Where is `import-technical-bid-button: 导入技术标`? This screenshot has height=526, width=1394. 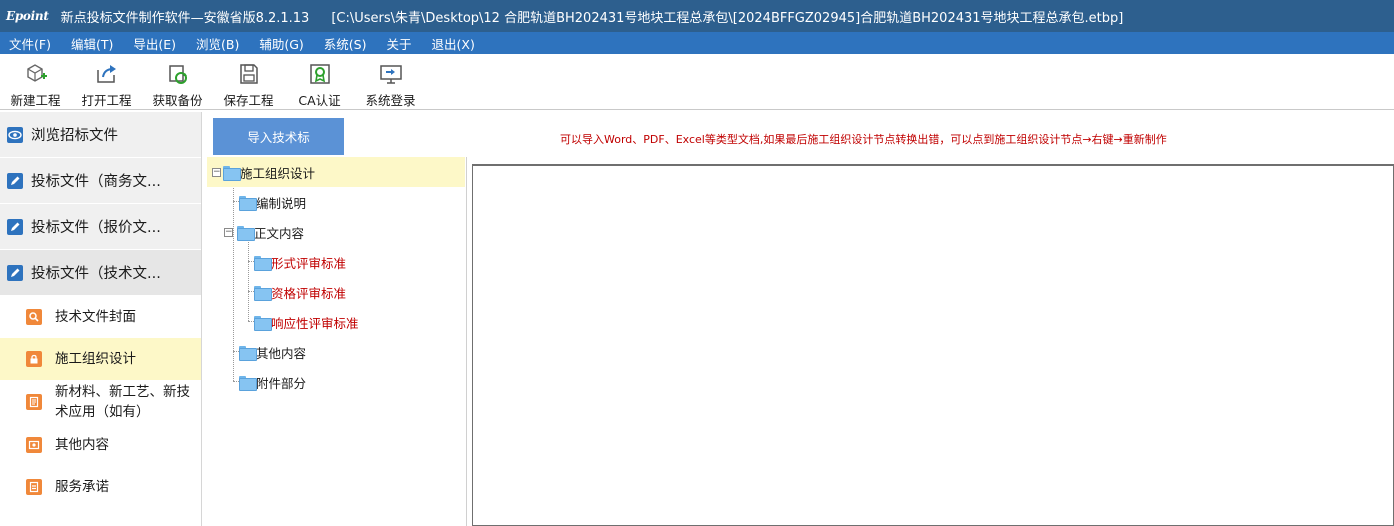 import-technical-bid-button: 导入技术标 is located at coordinates (278, 136).